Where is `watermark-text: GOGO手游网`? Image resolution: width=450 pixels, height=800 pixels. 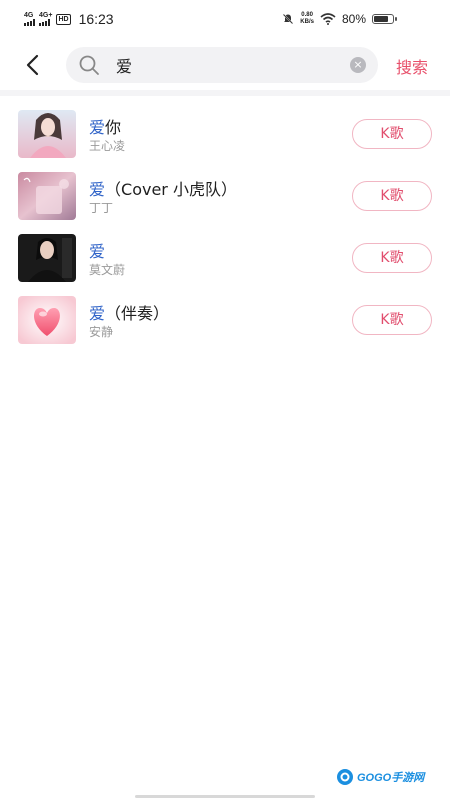
watermark-text: GOGO手游网 is located at coordinates (391, 778).